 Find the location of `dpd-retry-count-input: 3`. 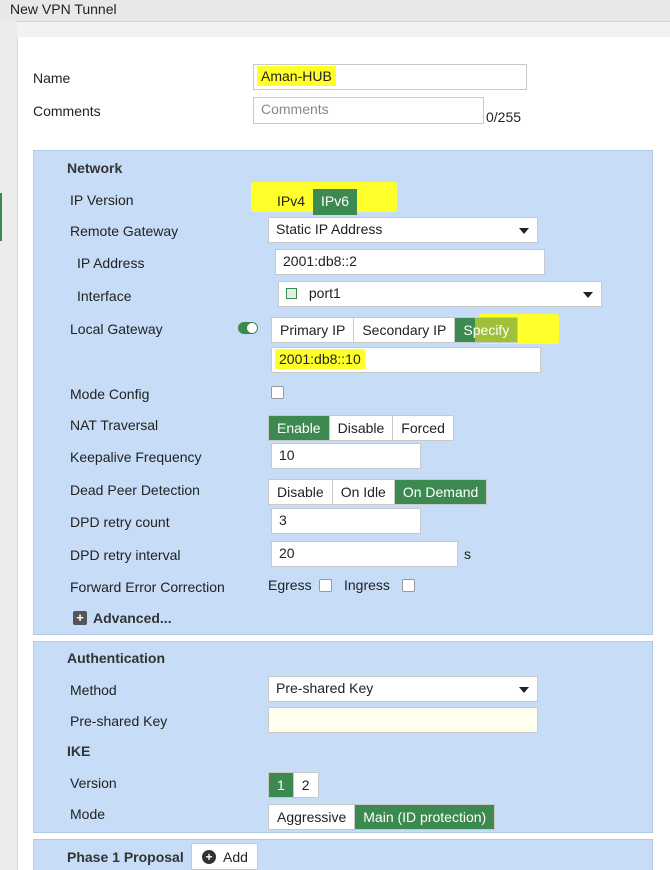

dpd-retry-count-input: 3 is located at coordinates (346, 521).